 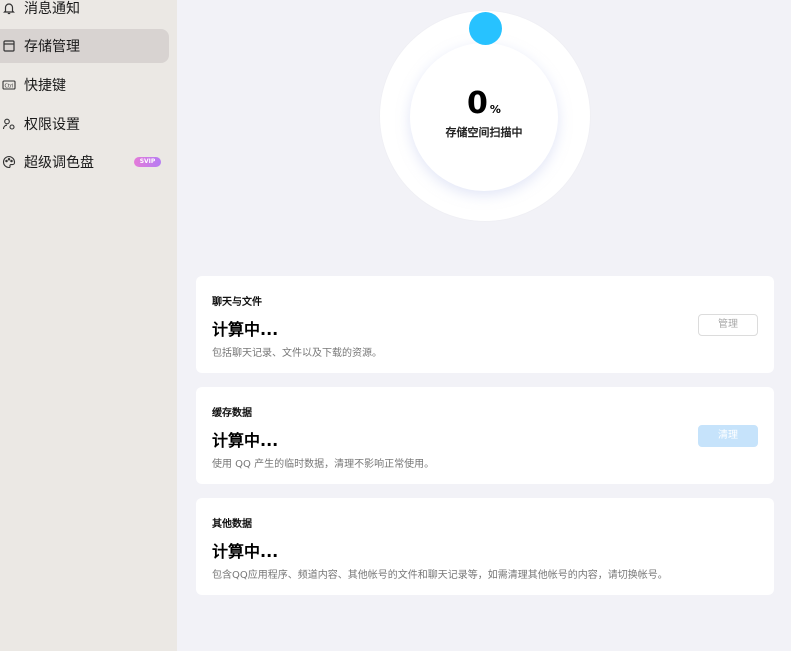 What do you see at coordinates (84, 46) in the screenshot?
I see `sidebar-item-storage: 存储管理` at bounding box center [84, 46].